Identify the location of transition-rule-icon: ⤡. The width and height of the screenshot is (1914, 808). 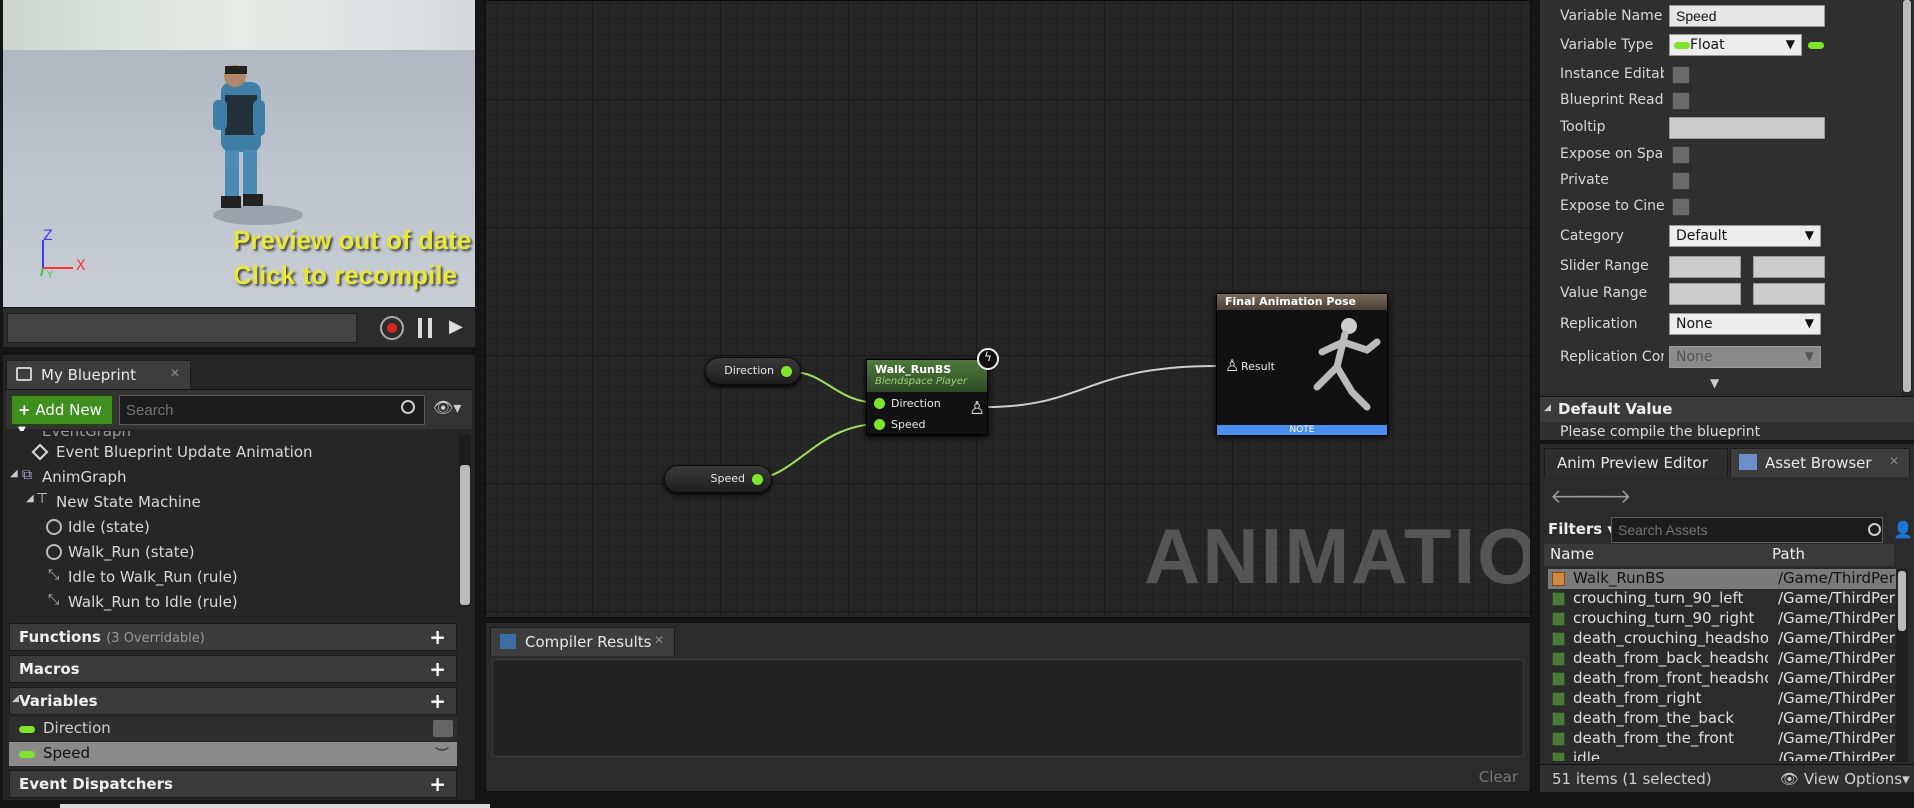
(54, 600).